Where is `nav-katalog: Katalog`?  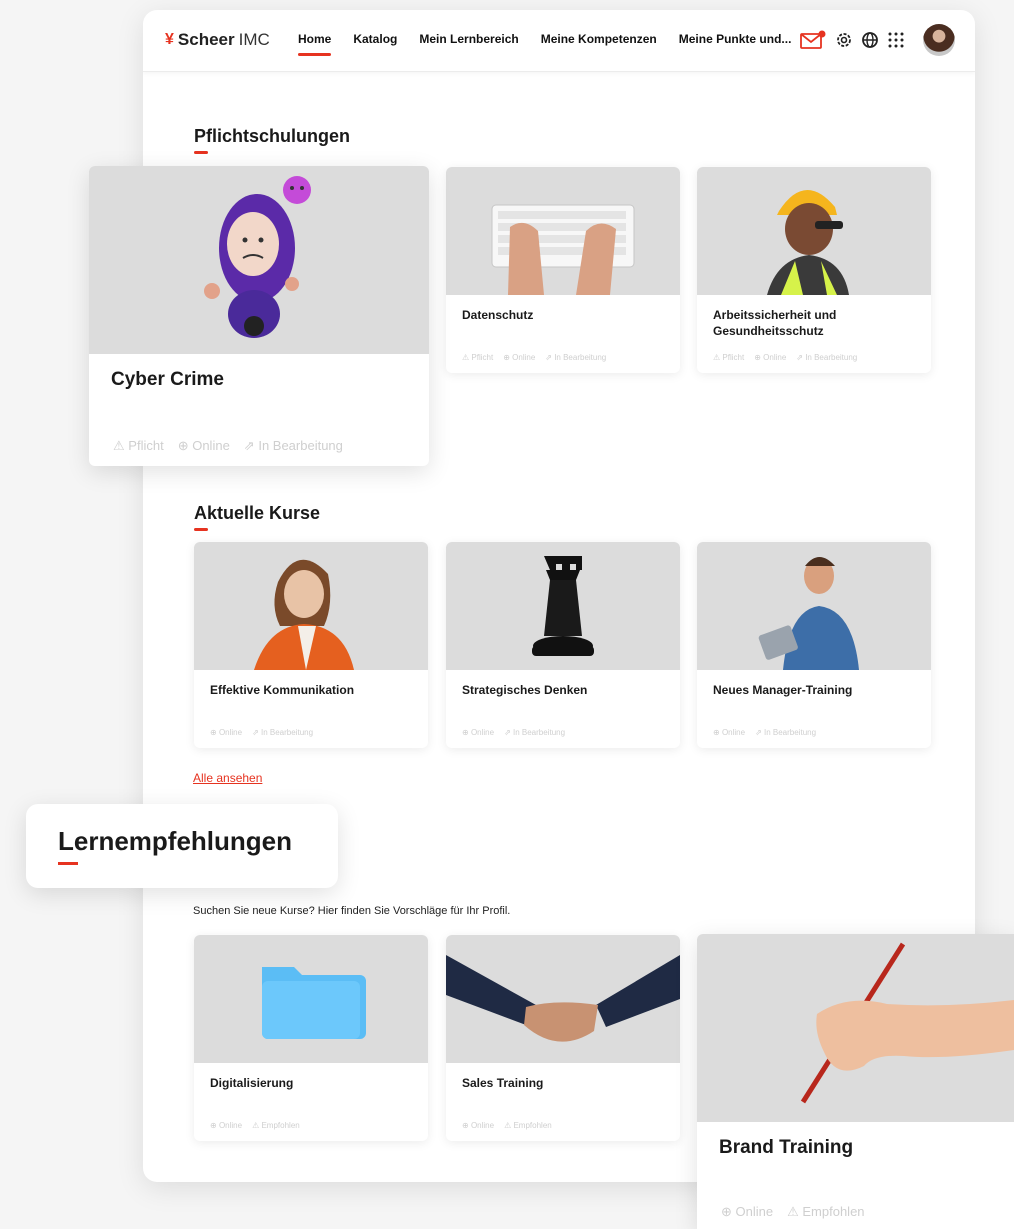
nav-katalog: Katalog is located at coordinates (375, 39).